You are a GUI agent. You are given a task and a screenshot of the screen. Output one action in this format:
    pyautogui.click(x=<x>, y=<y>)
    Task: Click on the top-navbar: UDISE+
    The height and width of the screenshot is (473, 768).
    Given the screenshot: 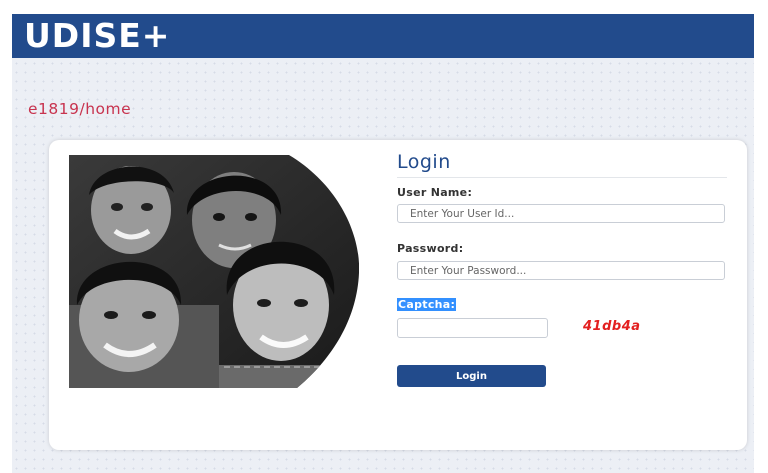 What is the action you would take?
    pyautogui.click(x=383, y=36)
    